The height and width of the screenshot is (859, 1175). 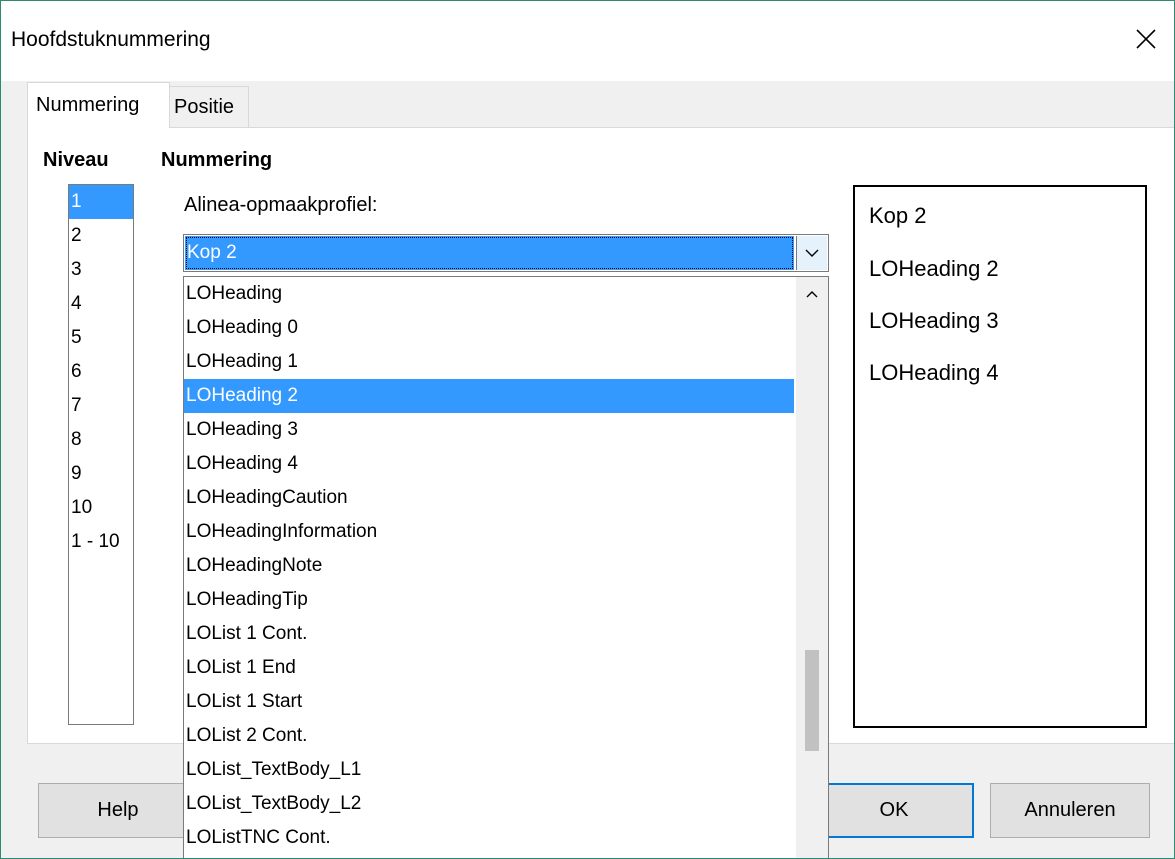 What do you see at coordinates (489, 838) in the screenshot?
I see `dropdown-item: LOListTNC Cont.` at bounding box center [489, 838].